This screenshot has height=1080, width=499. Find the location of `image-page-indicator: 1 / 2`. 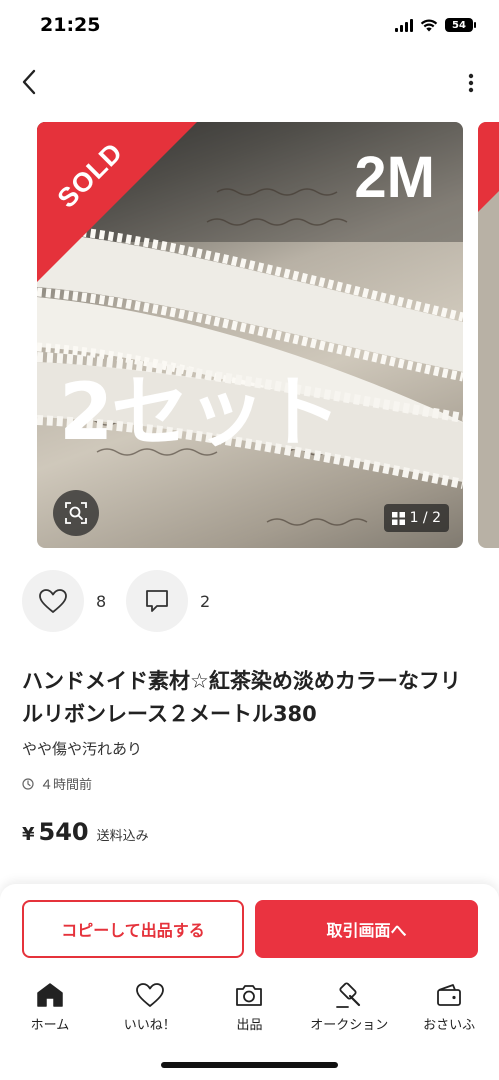

image-page-indicator: 1 / 2 is located at coordinates (416, 518).